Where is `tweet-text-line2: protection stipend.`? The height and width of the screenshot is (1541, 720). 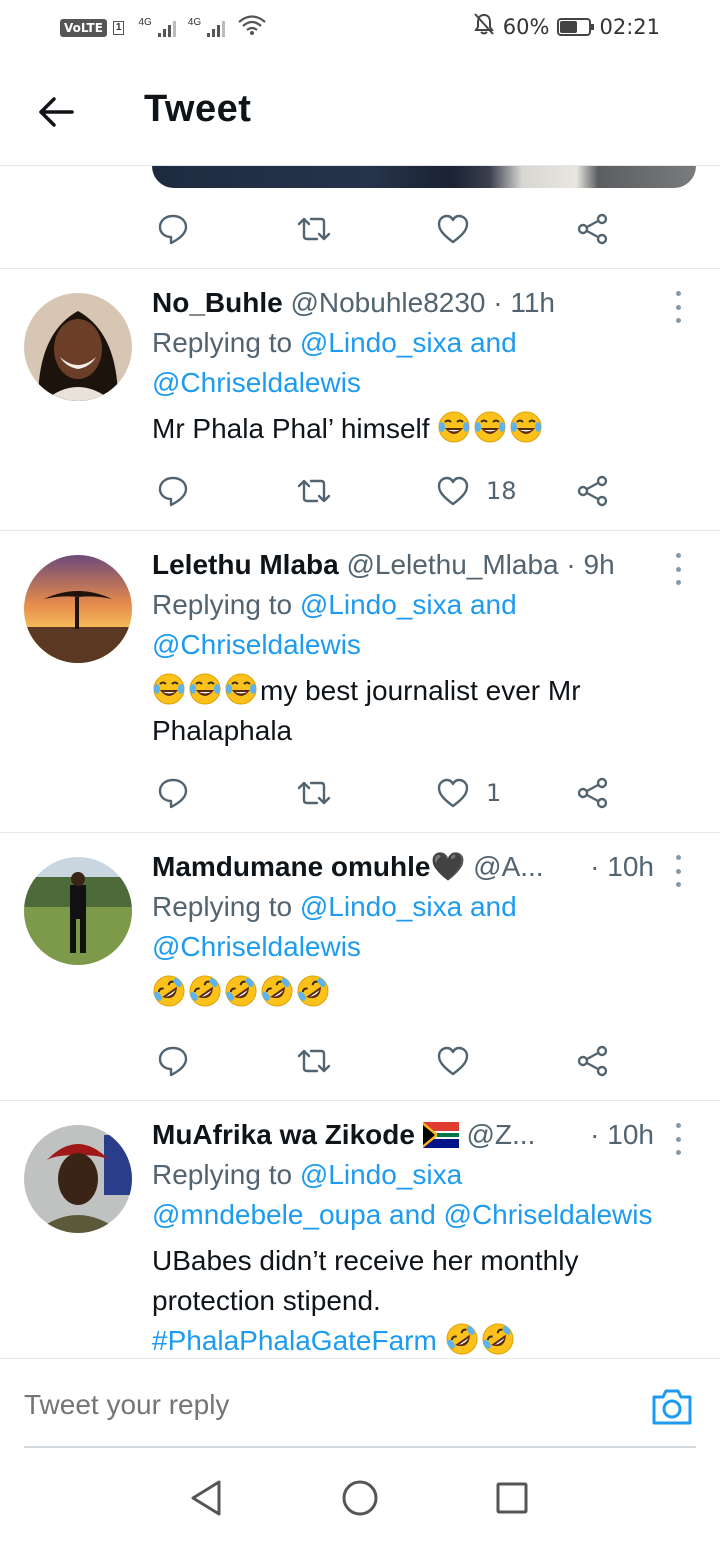
tweet-text-line2: protection stipend. is located at coordinates (266, 1300).